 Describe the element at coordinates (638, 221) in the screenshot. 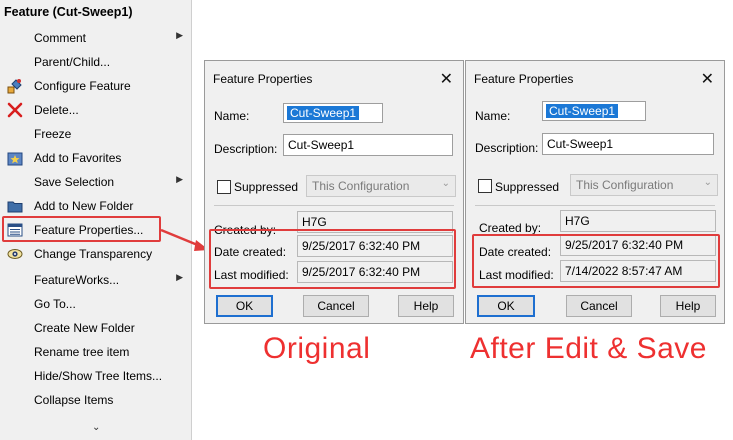

I see `created-by-field: H7G` at that location.